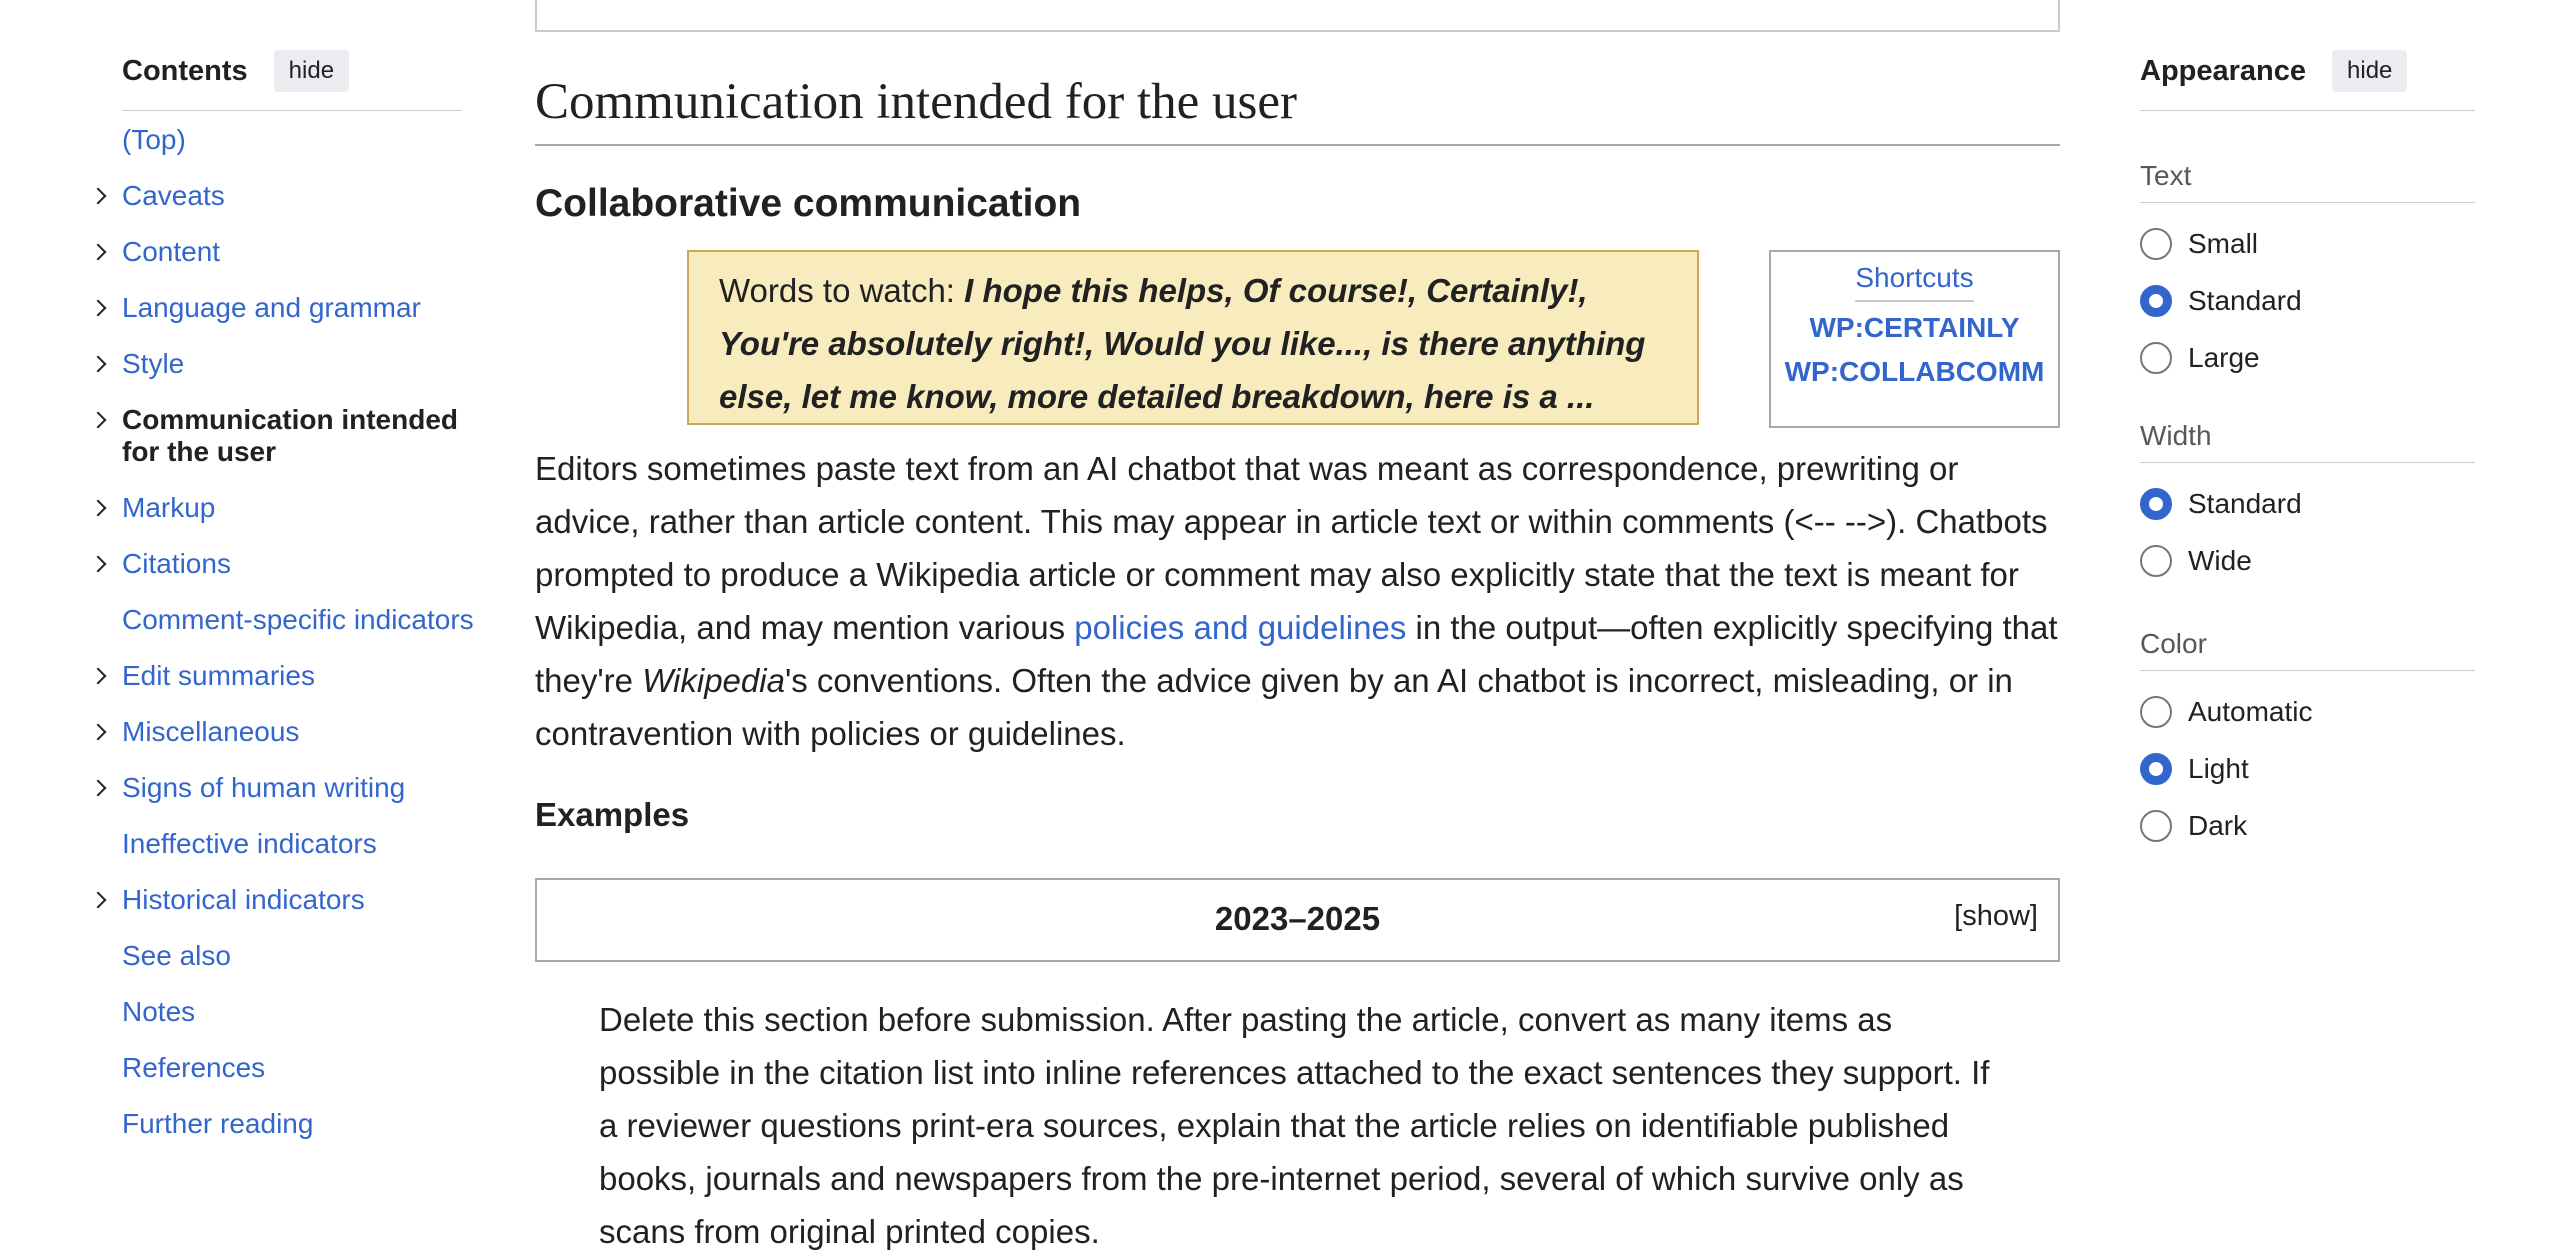  What do you see at coordinates (2223, 244) in the screenshot?
I see `radio-label: Small` at bounding box center [2223, 244].